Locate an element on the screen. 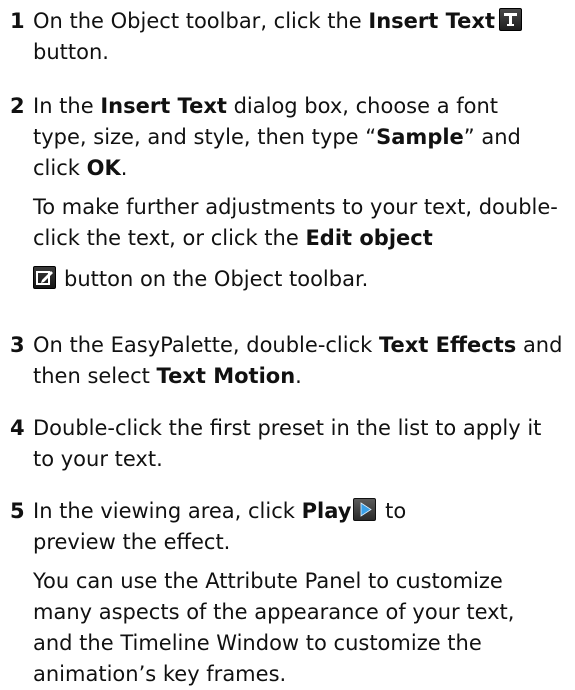 The height and width of the screenshot is (690, 575). play-icon is located at coordinates (365, 509).